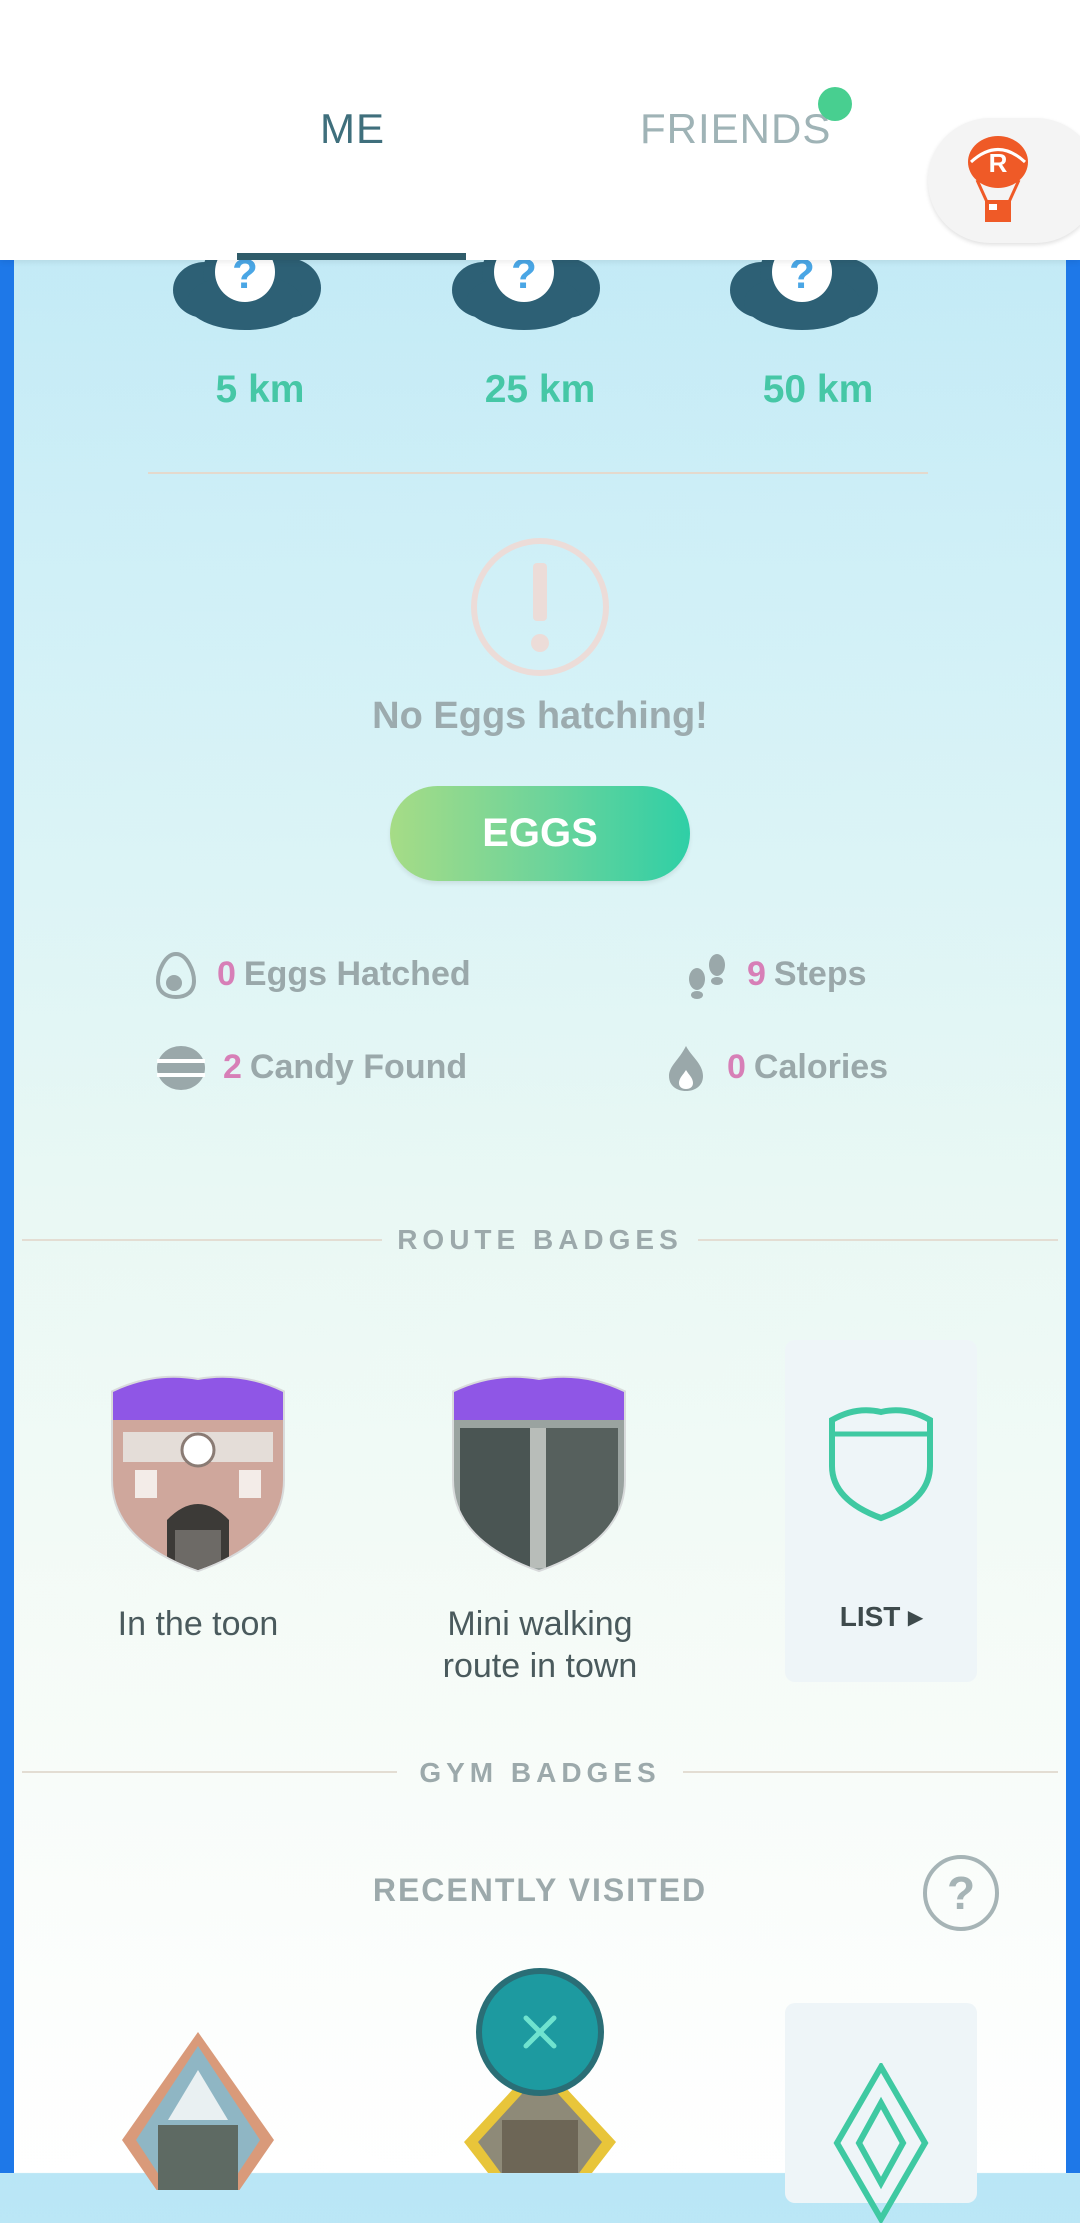 This screenshot has width=1080, height=2223. I want to click on calories-count: 0, so click(736, 1067).